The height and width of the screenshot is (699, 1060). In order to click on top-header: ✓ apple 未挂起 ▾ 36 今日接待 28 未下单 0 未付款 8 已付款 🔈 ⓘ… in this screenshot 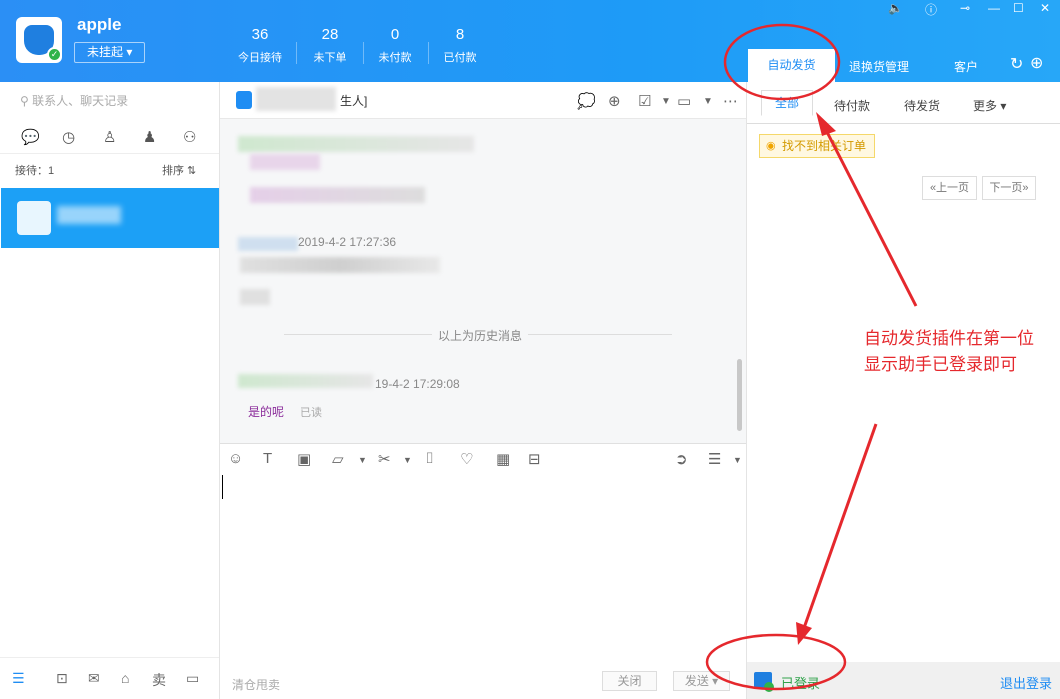, I will do `click(530, 41)`.